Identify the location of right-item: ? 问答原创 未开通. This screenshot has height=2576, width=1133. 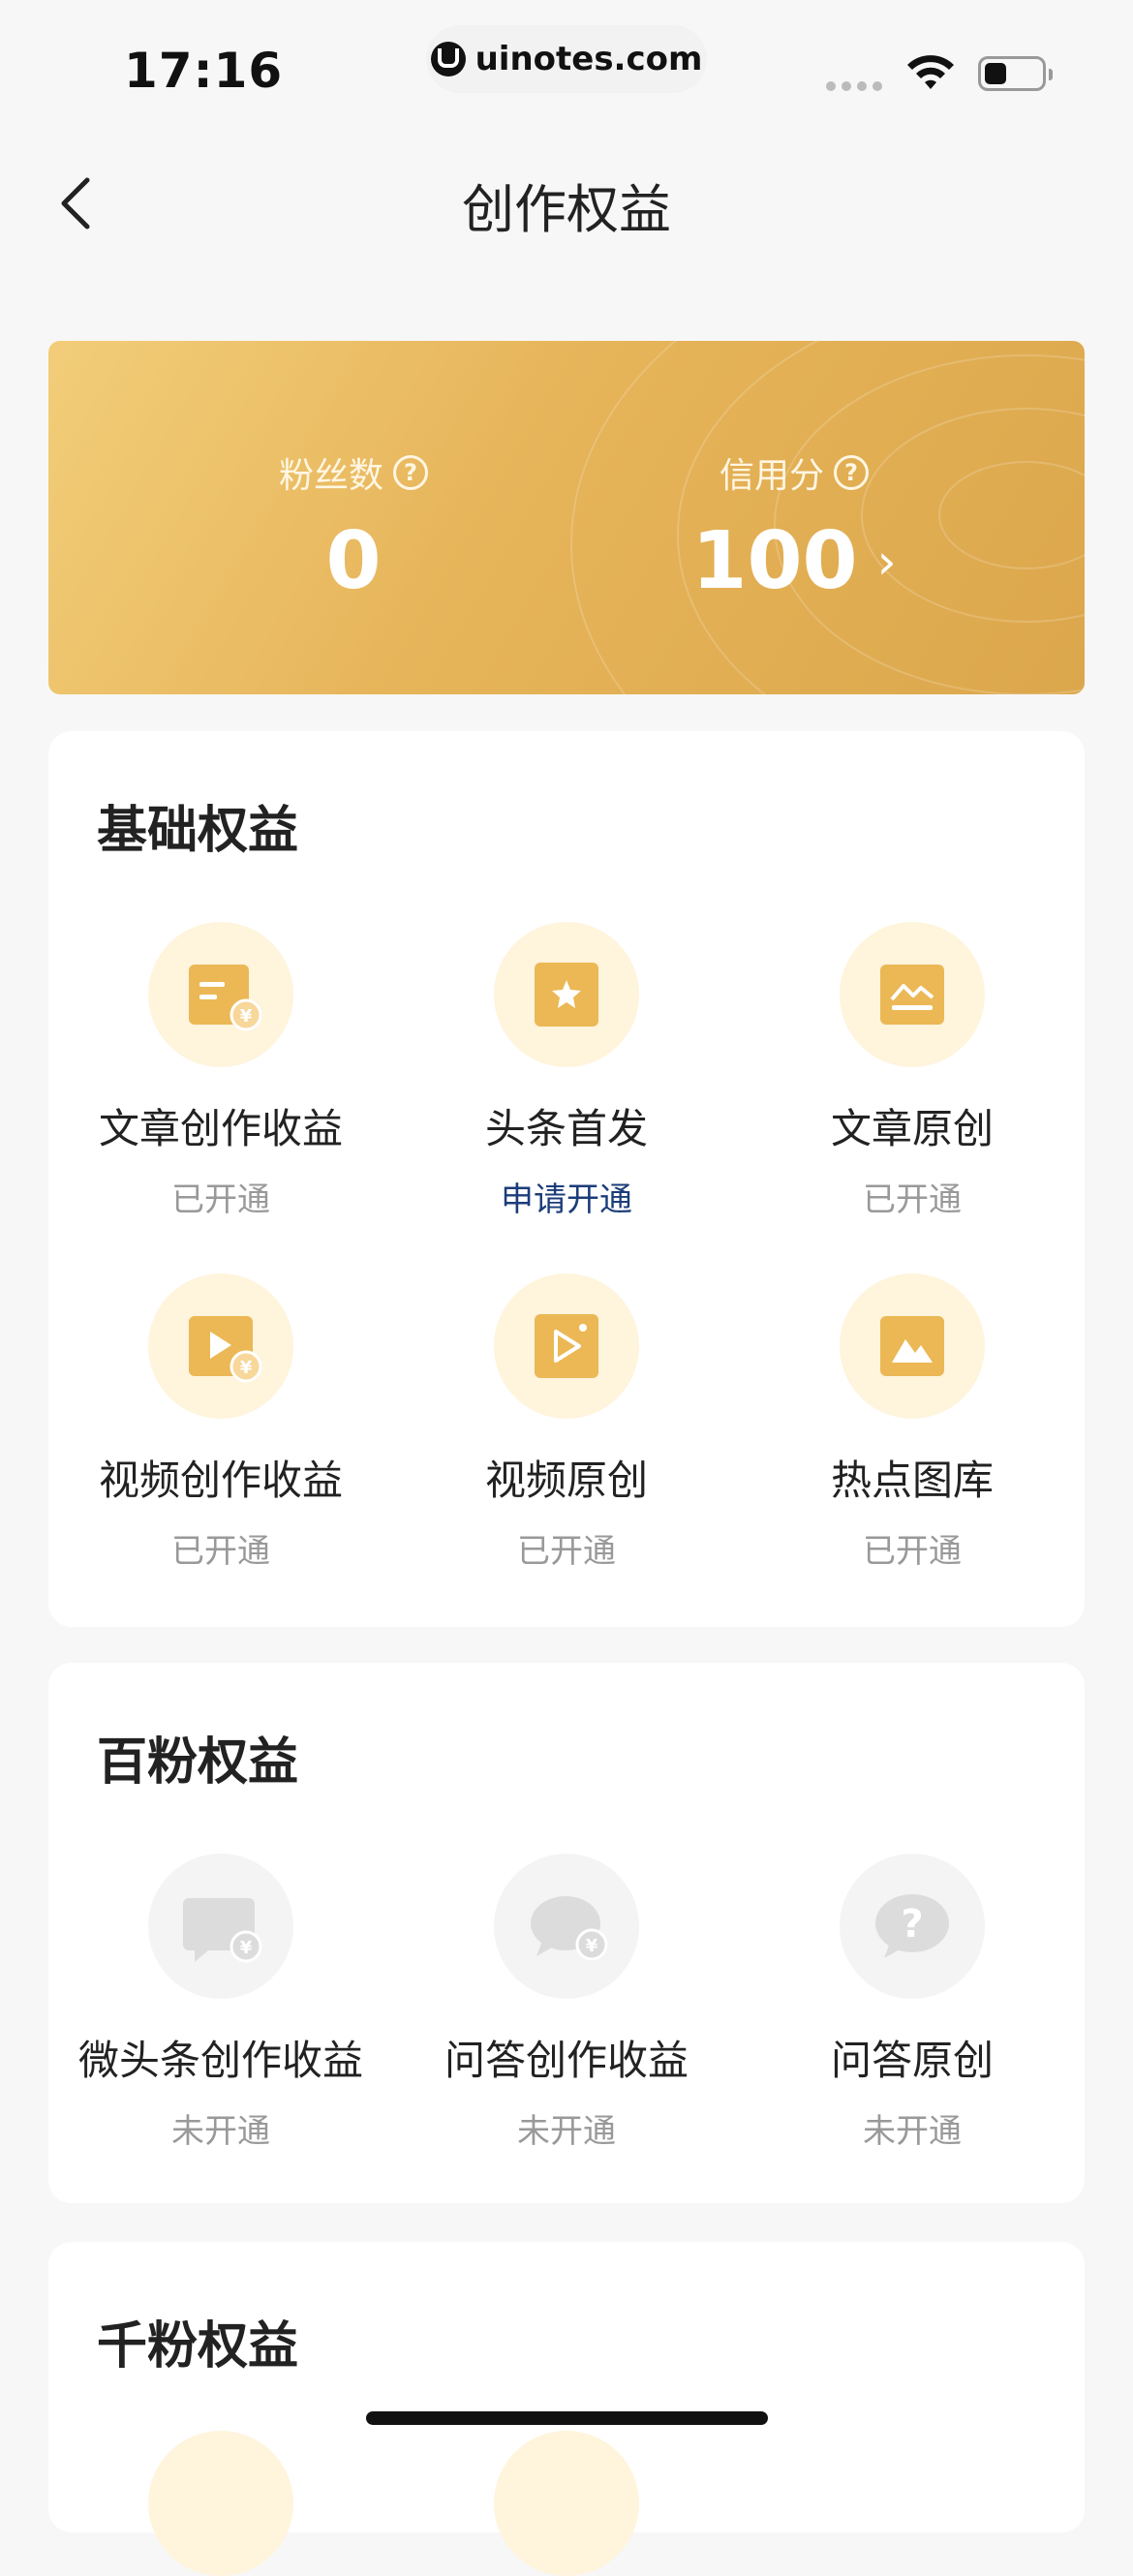
(912, 2003).